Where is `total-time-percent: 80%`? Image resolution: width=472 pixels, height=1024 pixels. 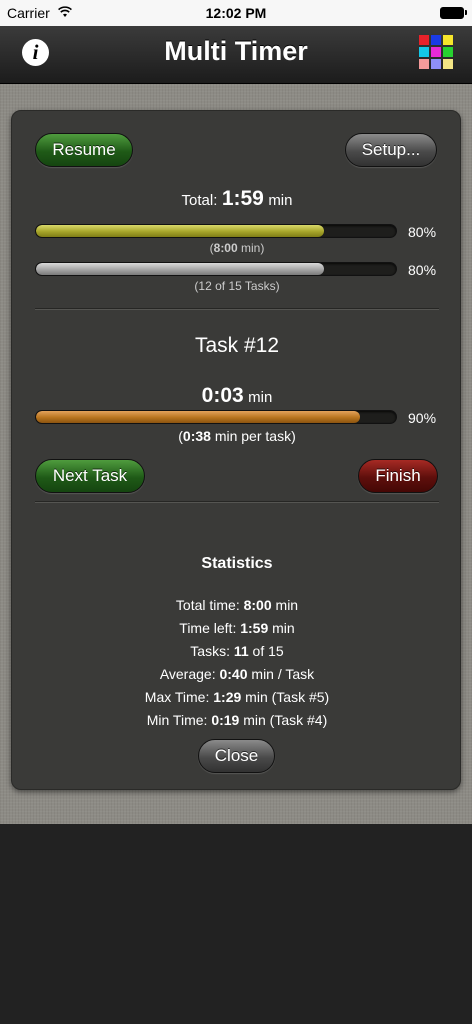
total-time-percent: 80% is located at coordinates (422, 232).